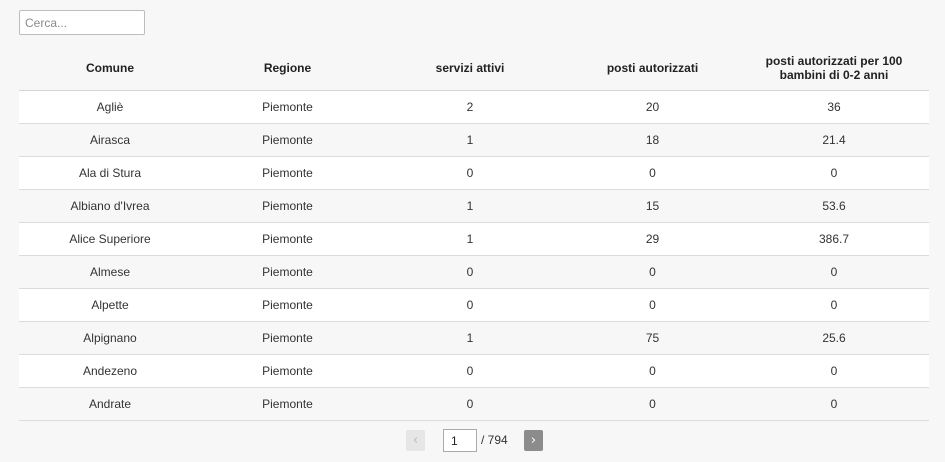 This screenshot has width=945, height=462. I want to click on cell-servizi-attivi: 2, so click(470, 107).